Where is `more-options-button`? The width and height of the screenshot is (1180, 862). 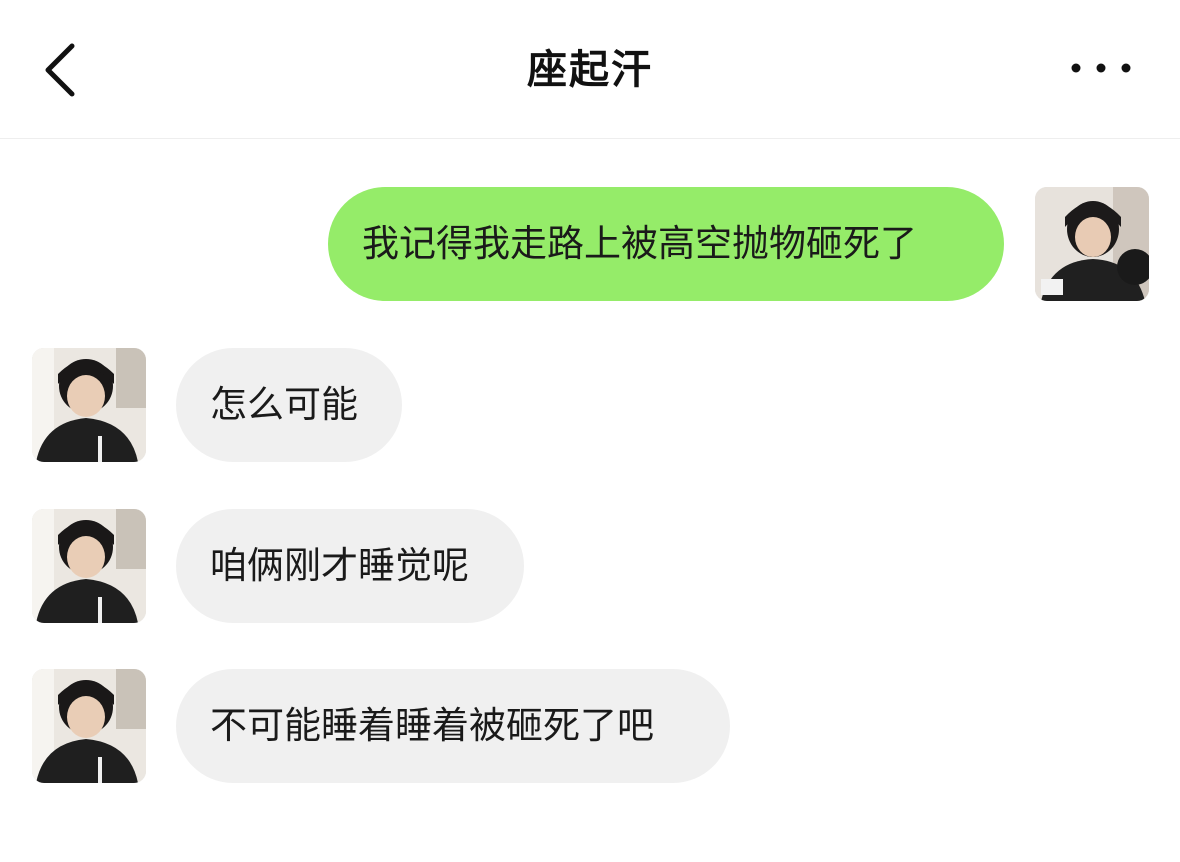
more-options-button is located at coordinates (1101, 68).